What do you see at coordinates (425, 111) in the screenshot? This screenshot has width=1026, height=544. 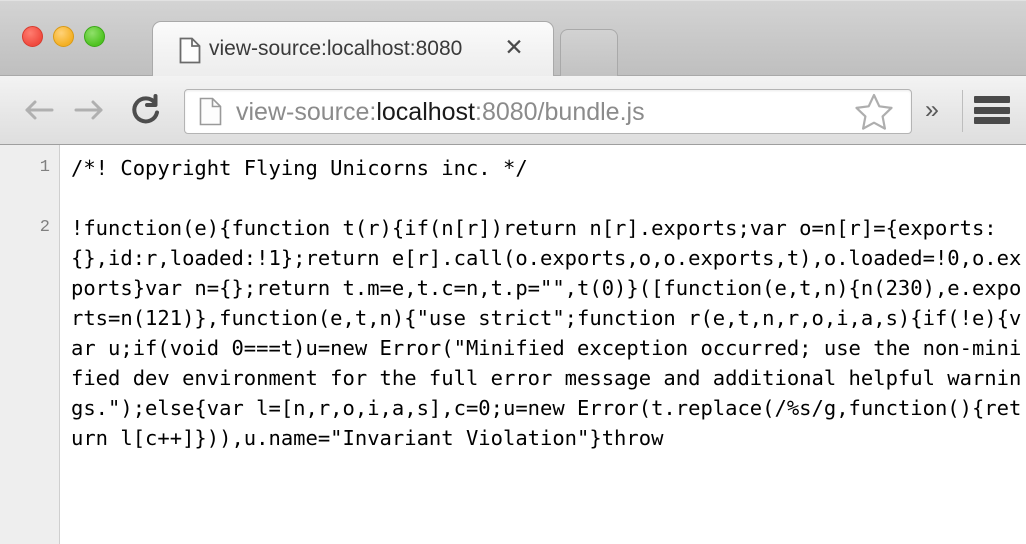 I see `url-host: localhost` at bounding box center [425, 111].